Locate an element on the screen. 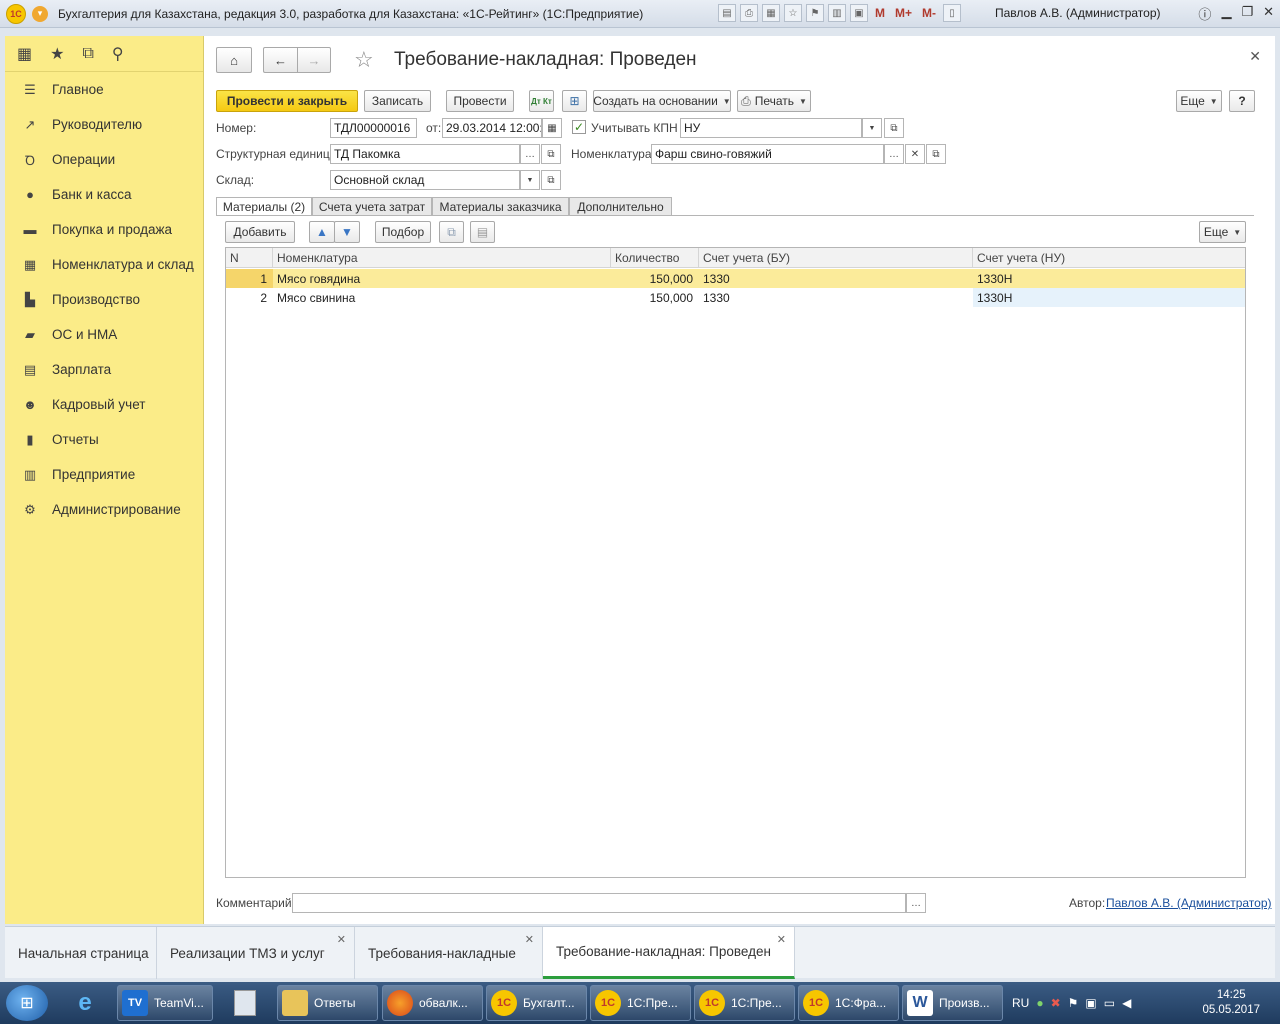 This screenshot has width=1280, height=1024. volume-icon: ◀ is located at coordinates (1126, 1003).